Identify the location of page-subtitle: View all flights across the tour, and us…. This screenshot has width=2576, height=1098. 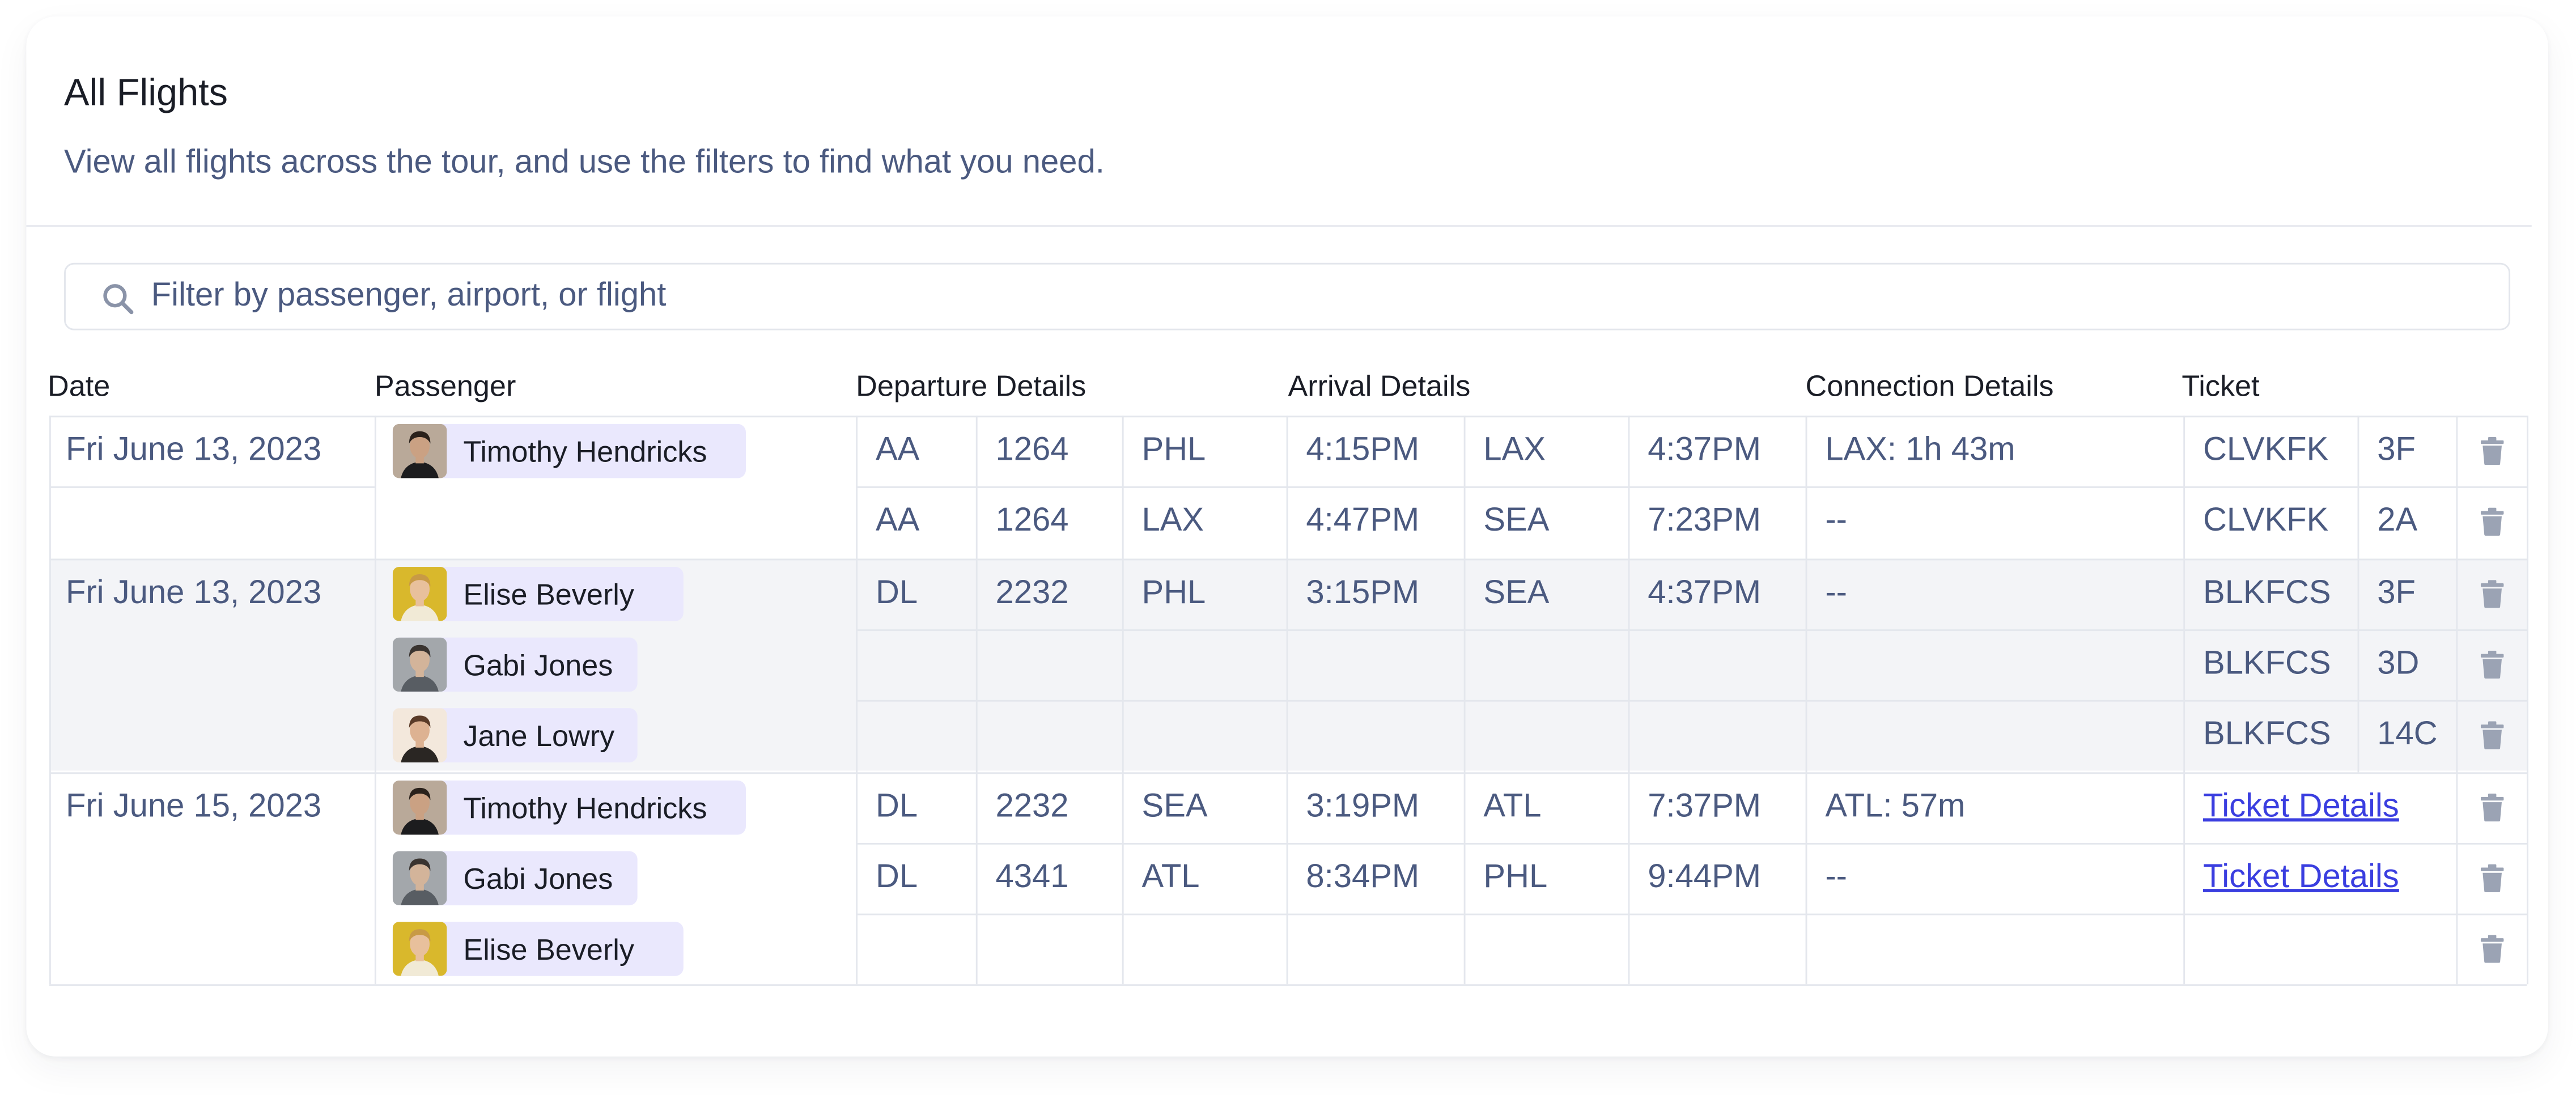
(584, 163).